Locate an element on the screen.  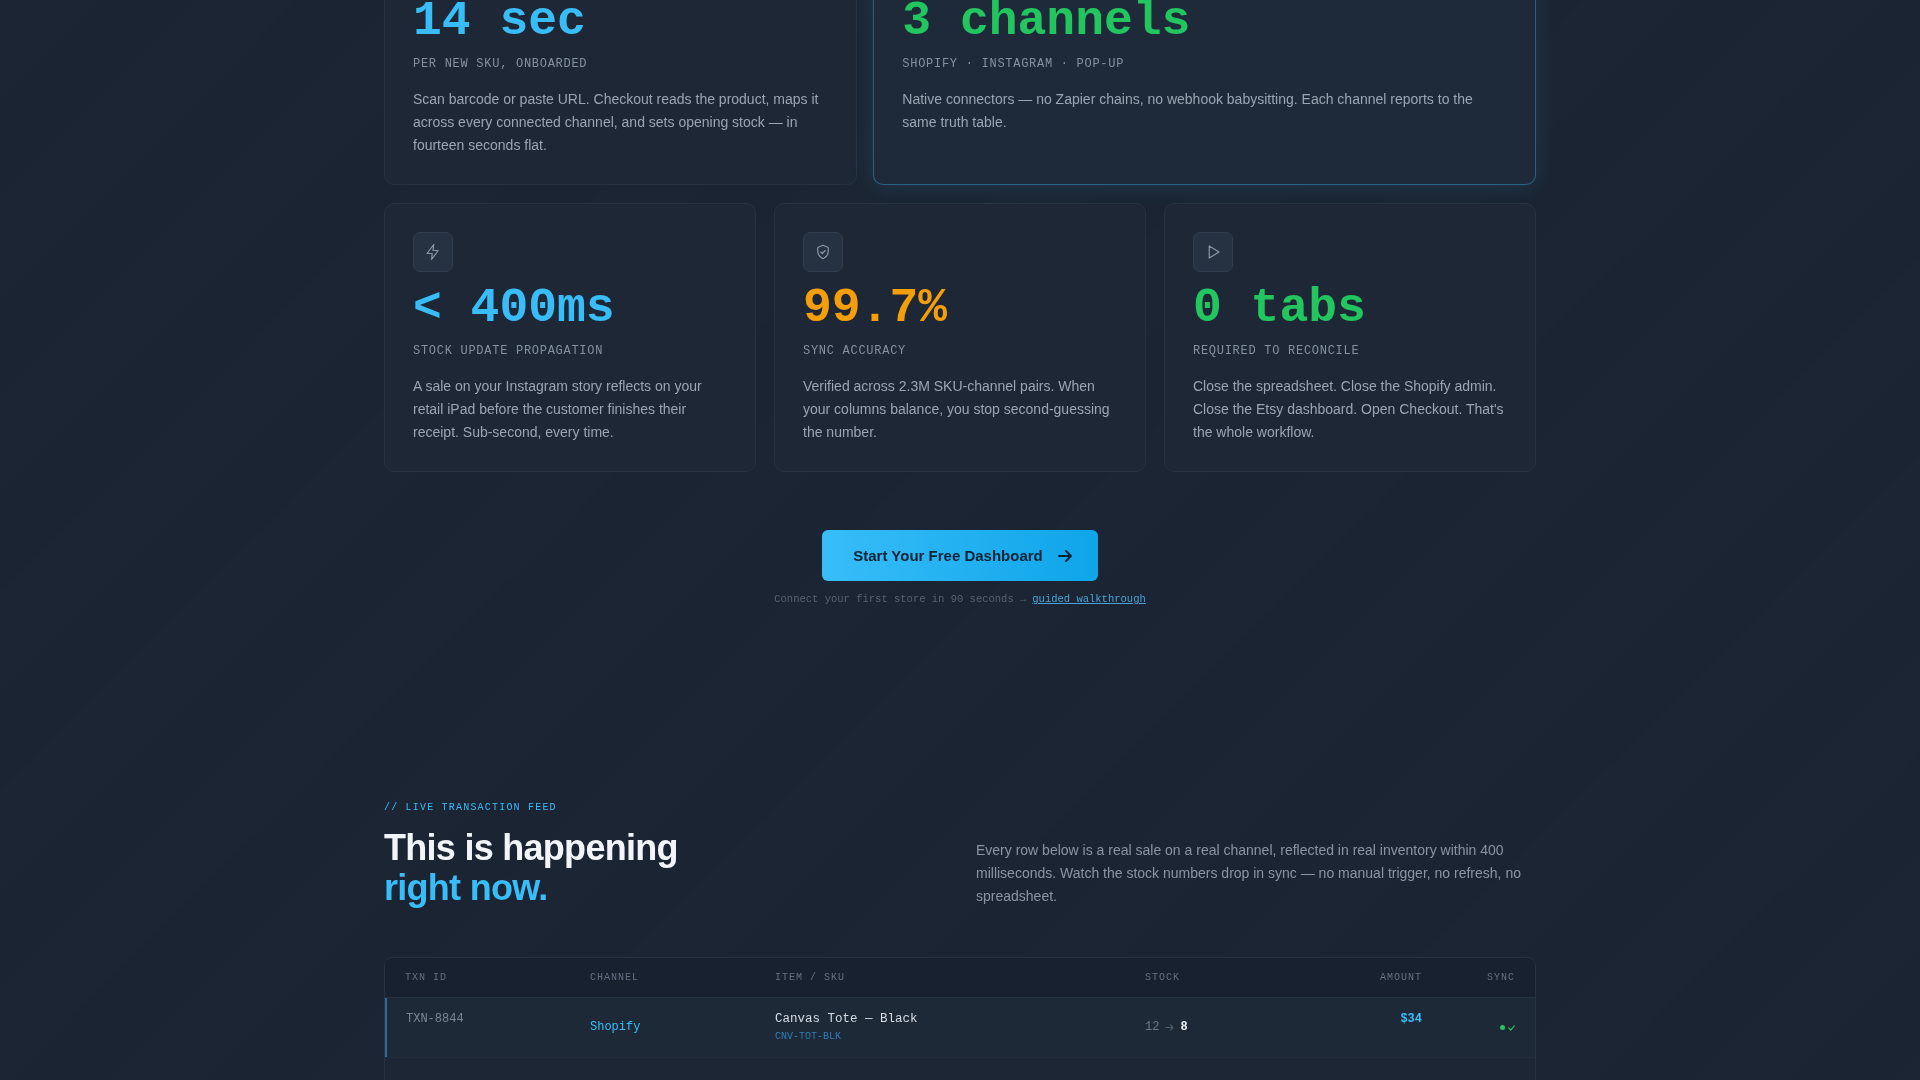
amount-cell-text: $34 is located at coordinates (1410, 1019).